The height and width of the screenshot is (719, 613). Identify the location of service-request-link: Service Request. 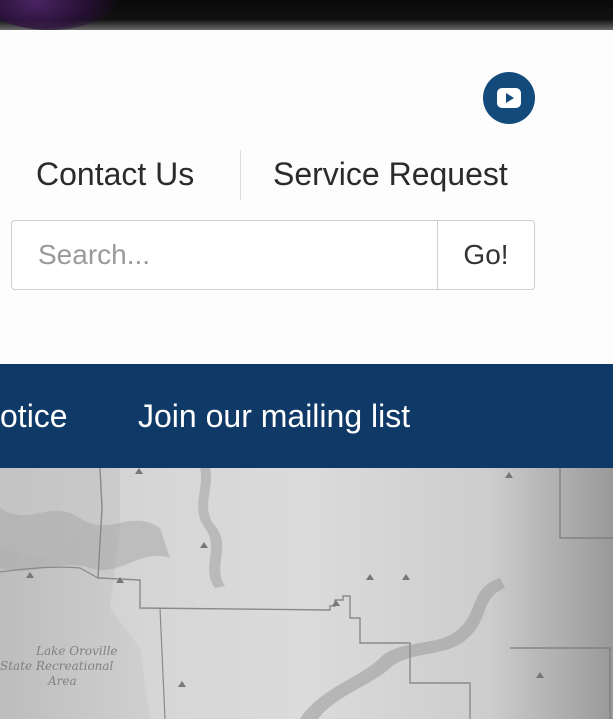
(390, 175).